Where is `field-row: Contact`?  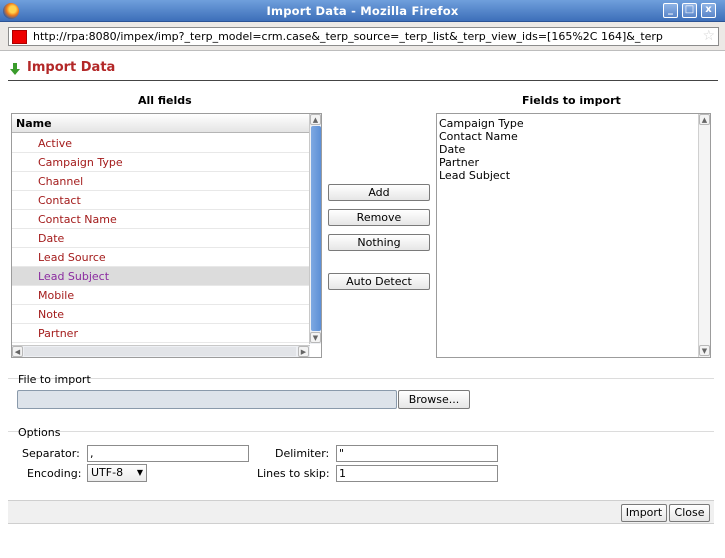 field-row: Contact is located at coordinates (161, 200).